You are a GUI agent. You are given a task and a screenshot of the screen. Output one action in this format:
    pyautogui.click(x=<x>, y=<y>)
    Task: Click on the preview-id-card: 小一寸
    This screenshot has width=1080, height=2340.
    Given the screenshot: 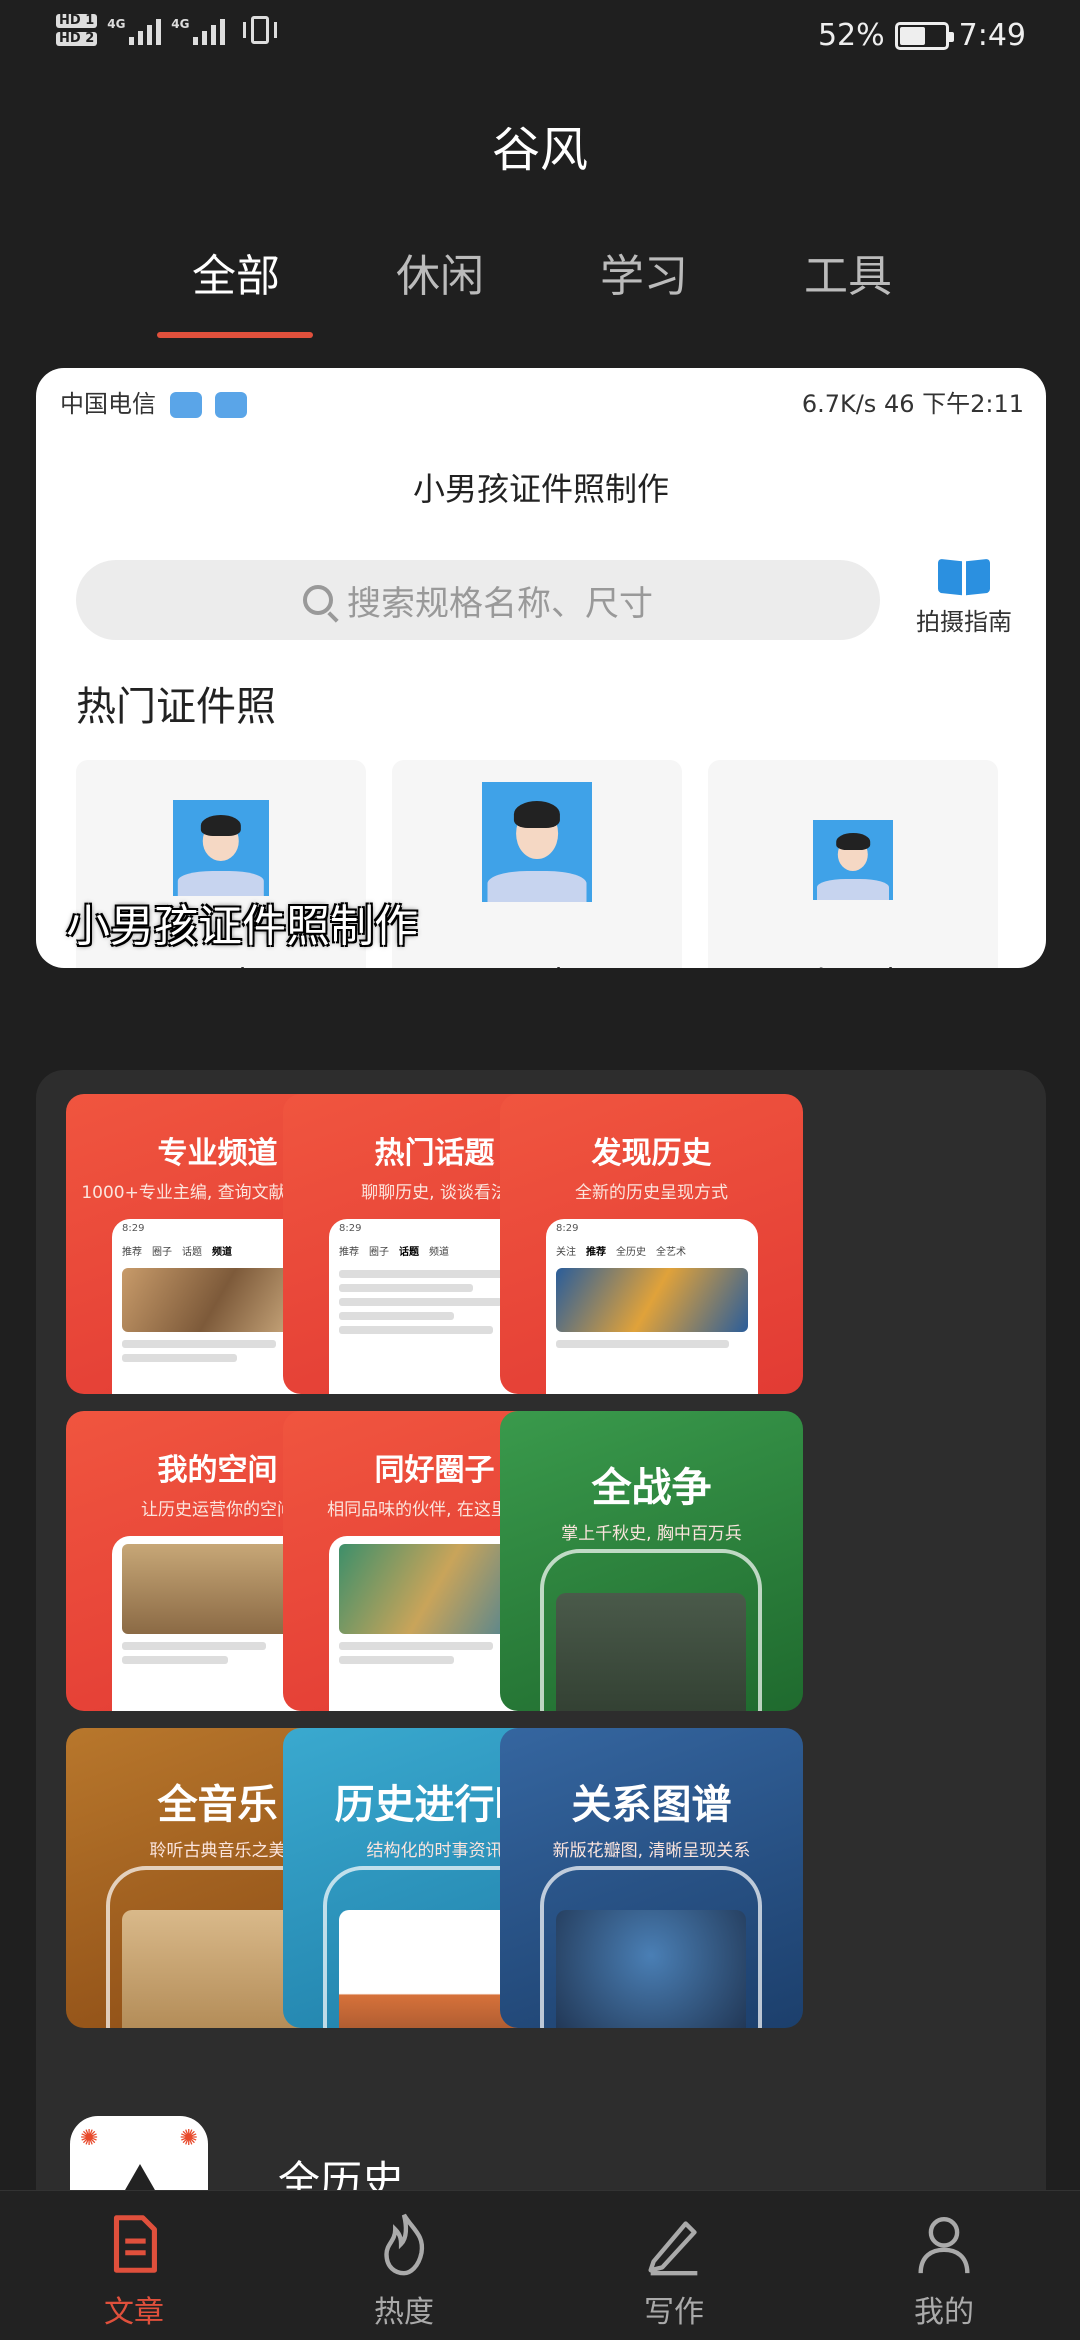 What is the action you would take?
    pyautogui.click(x=853, y=864)
    